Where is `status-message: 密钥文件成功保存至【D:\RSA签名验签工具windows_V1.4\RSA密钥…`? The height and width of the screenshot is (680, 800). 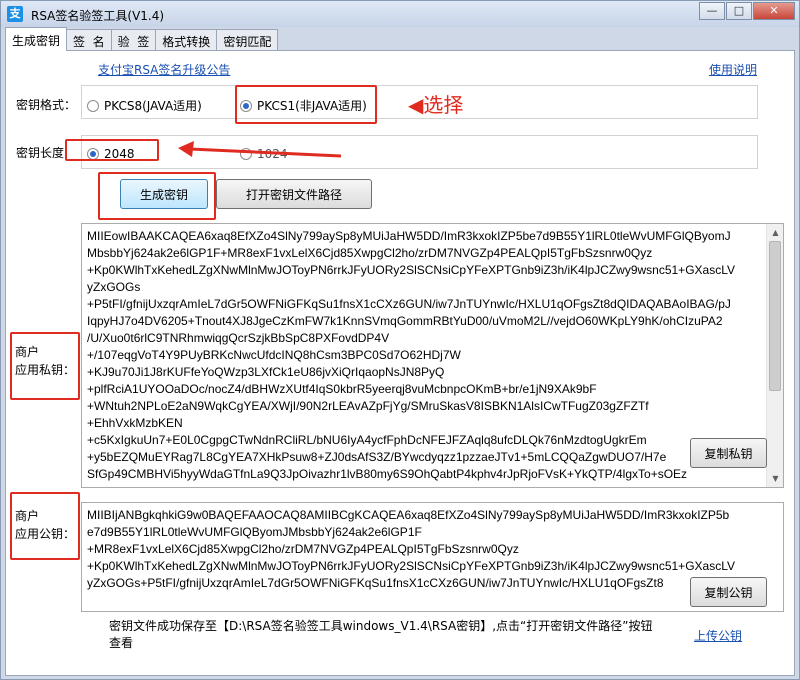
status-message: 密钥文件成功保存至【D:\RSA签名验签工具windows_V1.4\RSA密钥… is located at coordinates (380, 635).